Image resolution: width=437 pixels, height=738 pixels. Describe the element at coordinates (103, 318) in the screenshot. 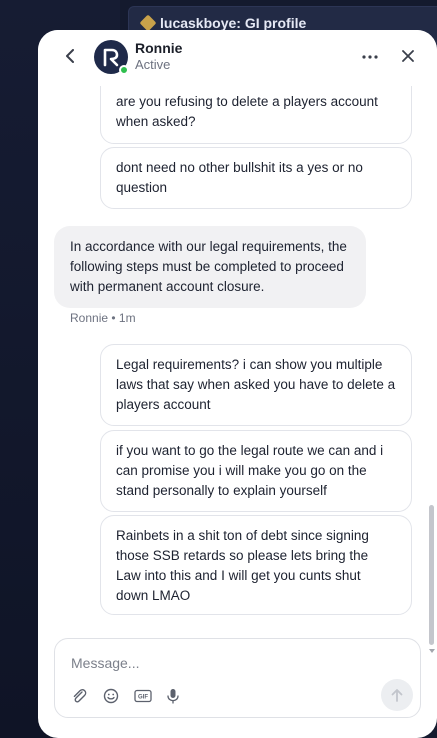

I see `agent-message-meta: Ronnie • 1m` at that location.